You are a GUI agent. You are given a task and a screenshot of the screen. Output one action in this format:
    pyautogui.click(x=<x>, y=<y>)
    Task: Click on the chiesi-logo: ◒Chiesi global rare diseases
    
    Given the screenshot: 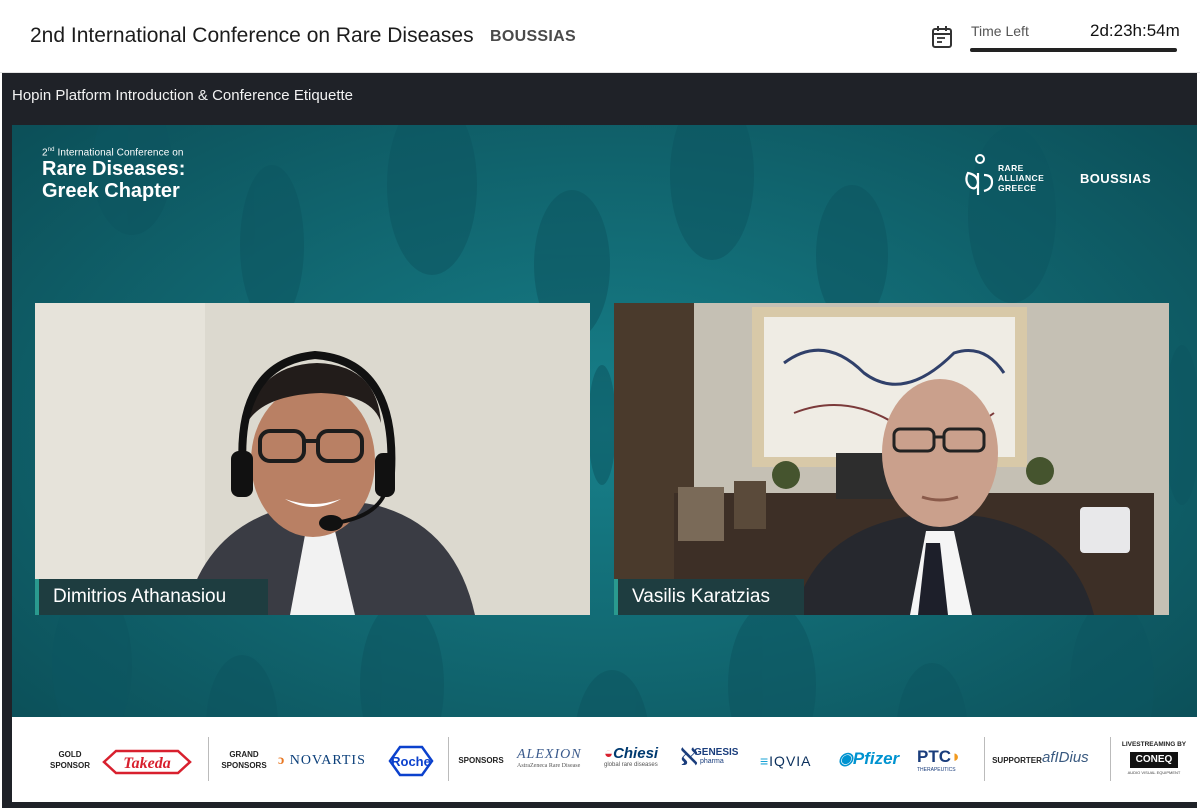 What is the action you would take?
    pyautogui.click(x=631, y=756)
    